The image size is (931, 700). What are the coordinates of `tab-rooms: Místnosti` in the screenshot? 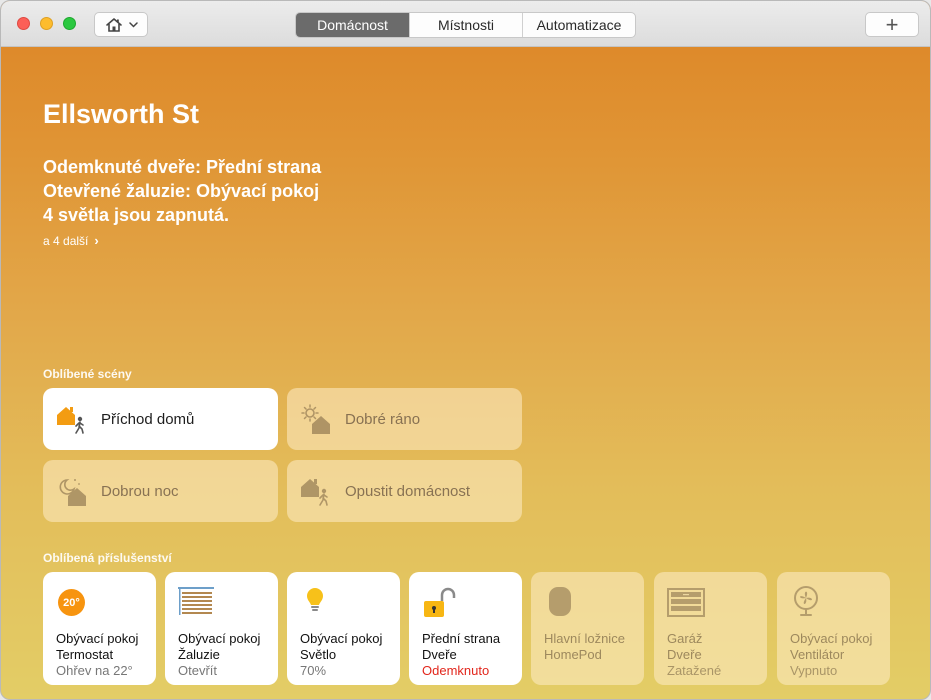 It's located at (466, 25).